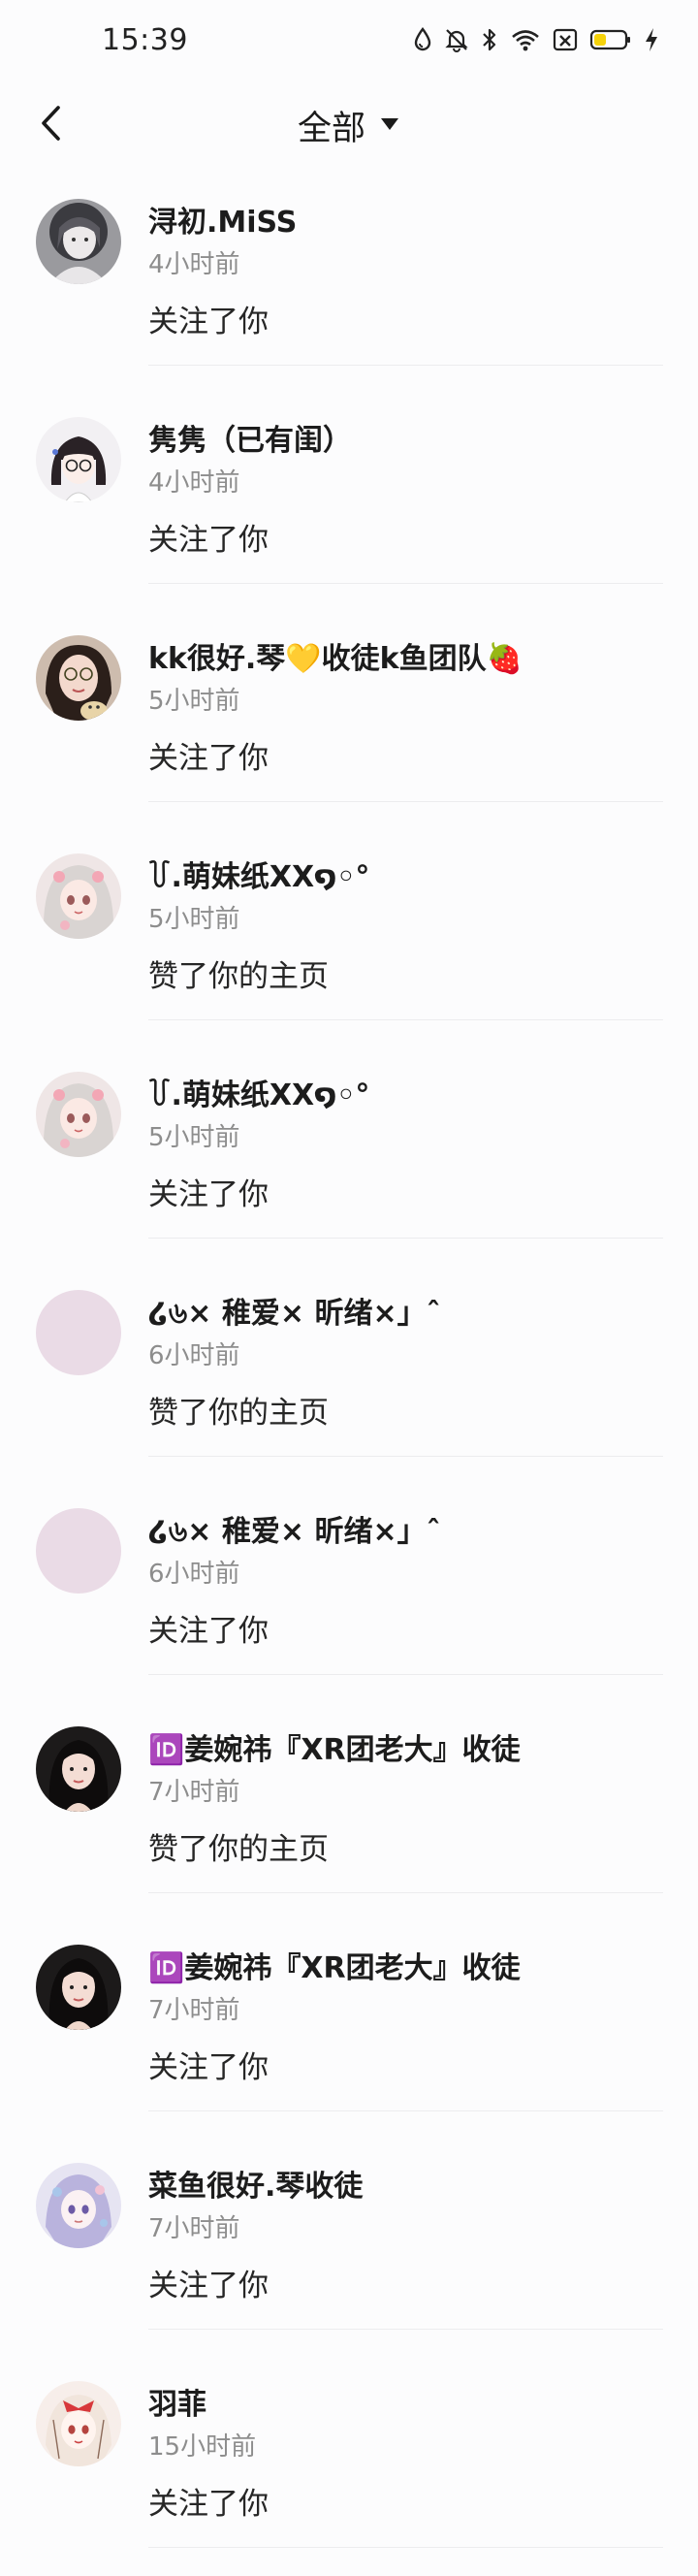 The height and width of the screenshot is (2576, 698). Describe the element at coordinates (349, 2467) in the screenshot. I see `notification-item: 羽菲 15小时前 关注了你` at that location.